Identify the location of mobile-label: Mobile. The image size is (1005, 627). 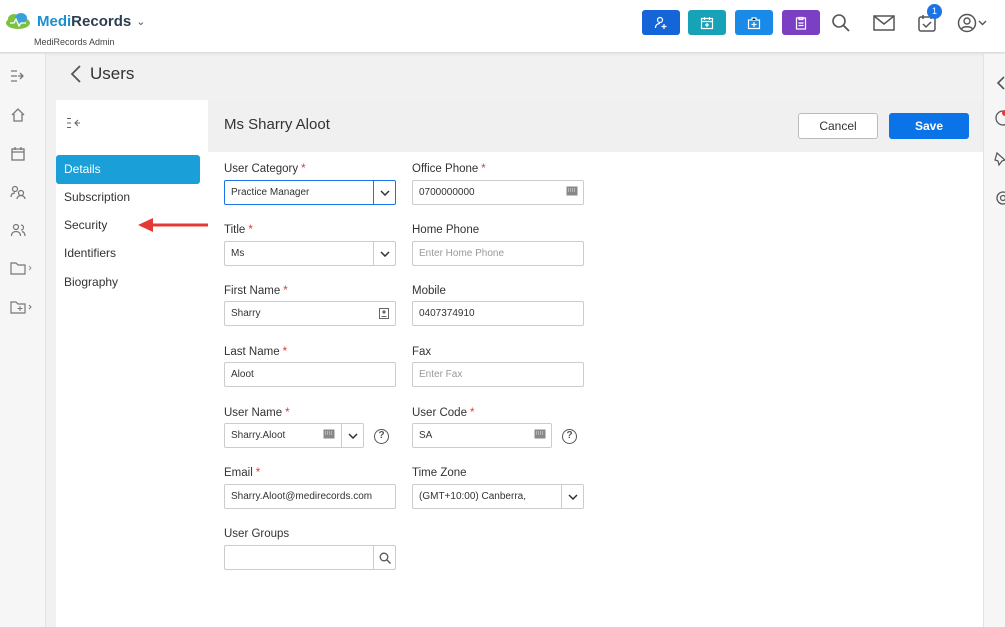
(429, 291).